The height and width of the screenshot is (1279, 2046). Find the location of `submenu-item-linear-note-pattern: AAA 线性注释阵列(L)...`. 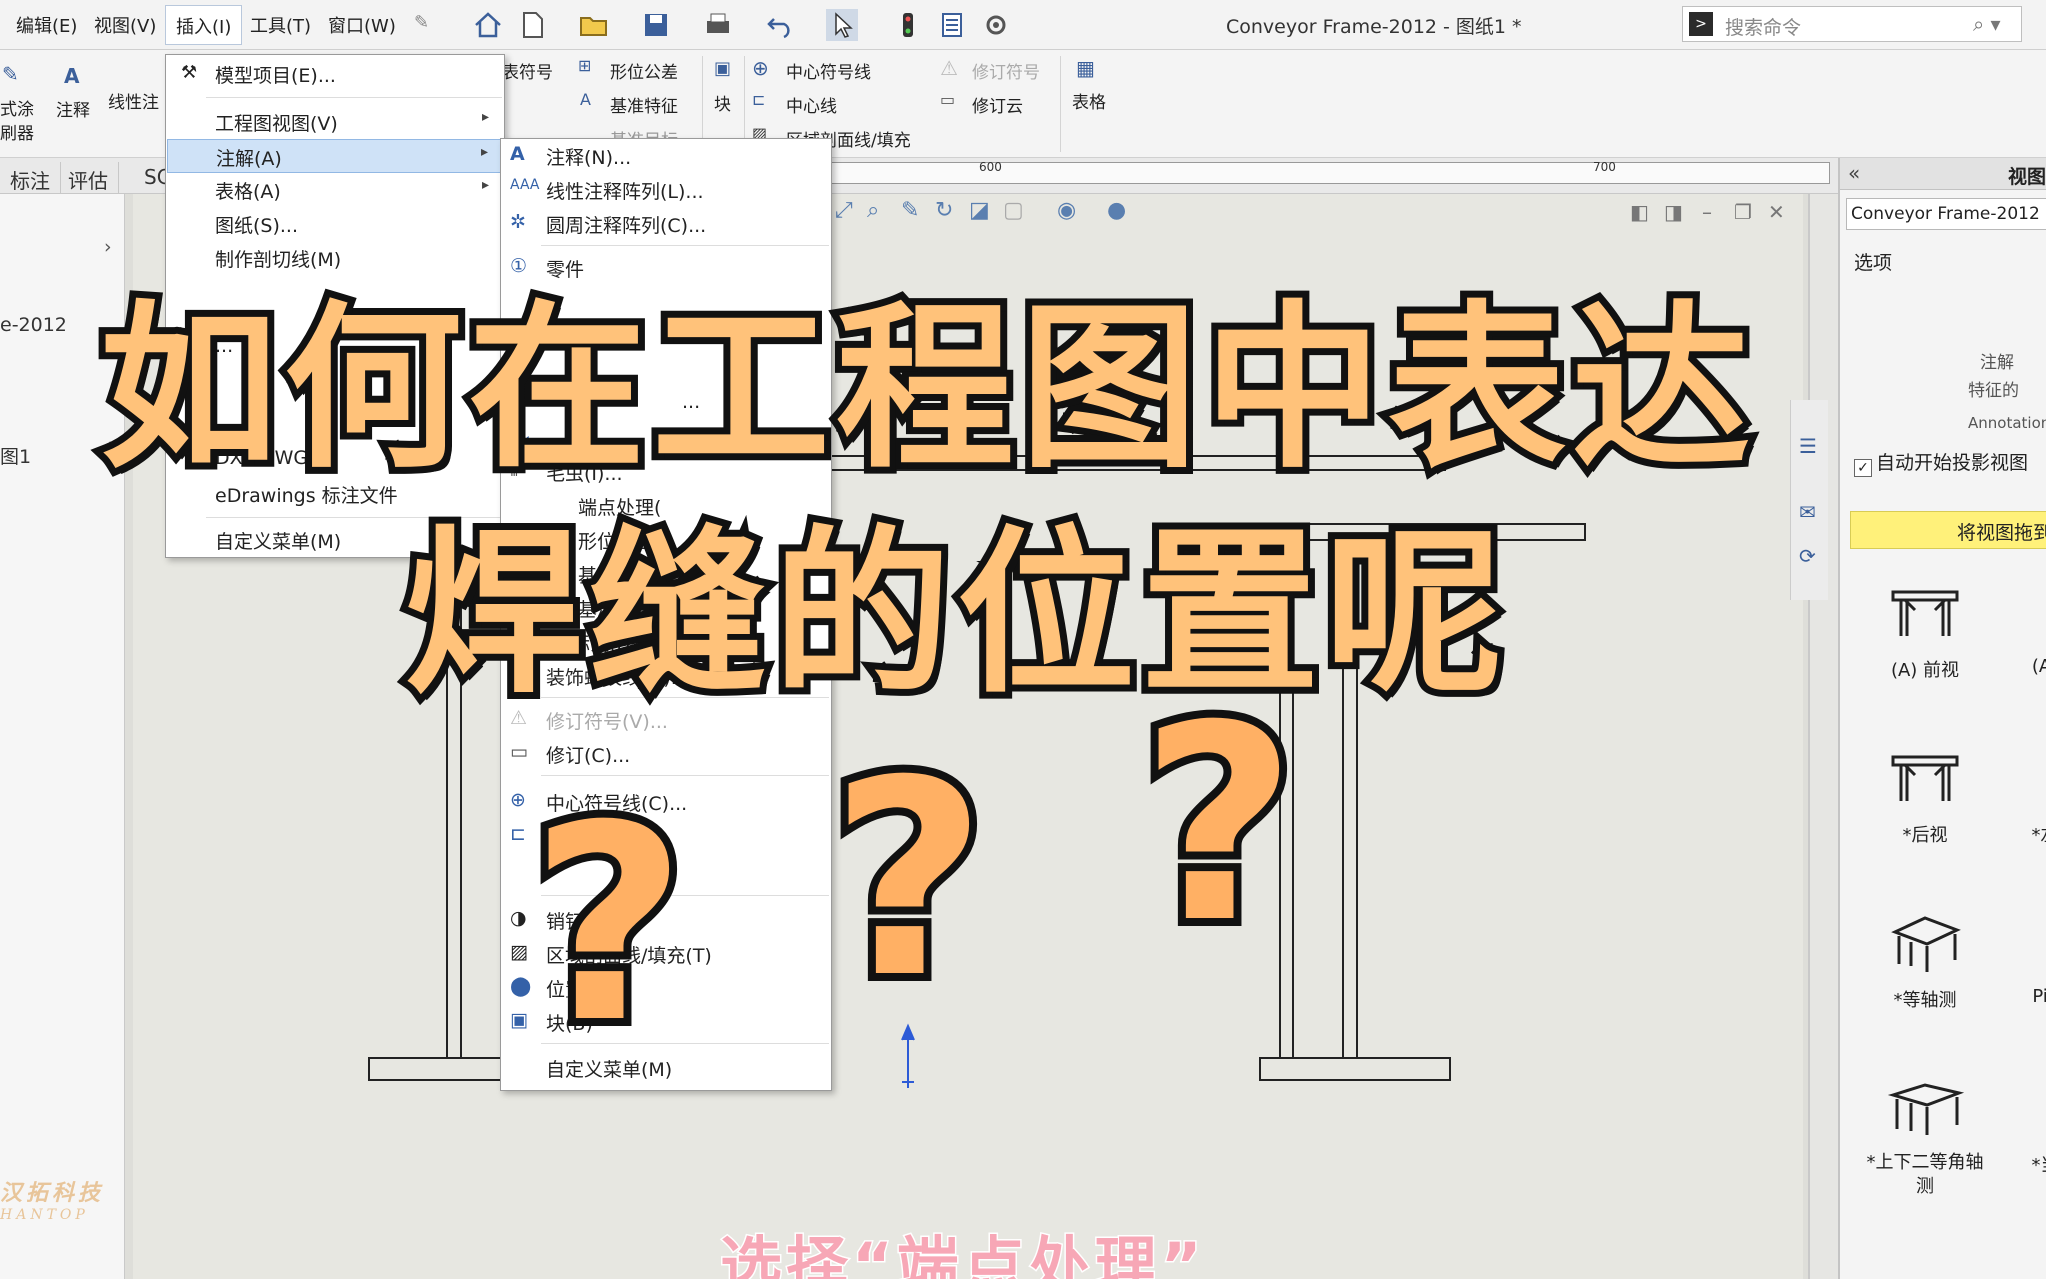

submenu-item-linear-note-pattern: AAA 线性注释阵列(L)... is located at coordinates (666, 190).